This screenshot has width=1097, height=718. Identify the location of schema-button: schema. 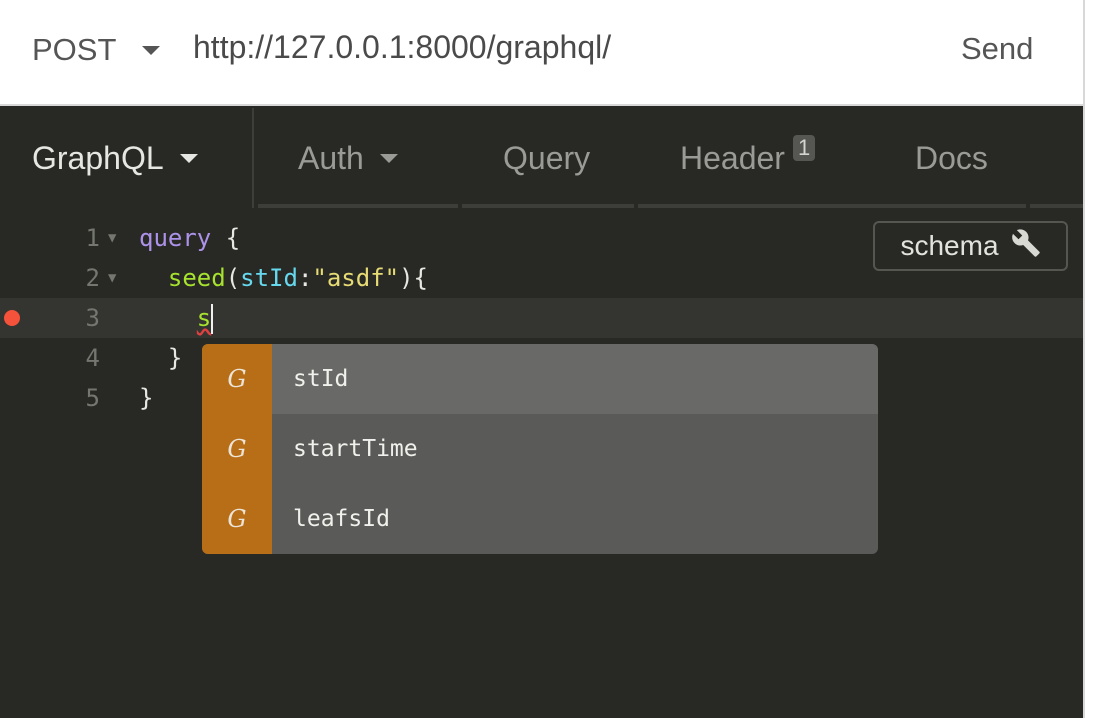
(970, 246).